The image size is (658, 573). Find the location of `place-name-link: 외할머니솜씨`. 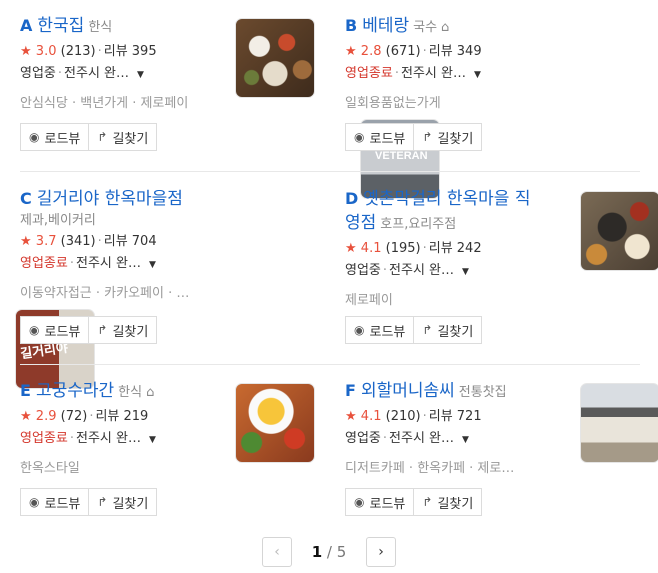

place-name-link: 외할머니솜씨 is located at coordinates (408, 391).